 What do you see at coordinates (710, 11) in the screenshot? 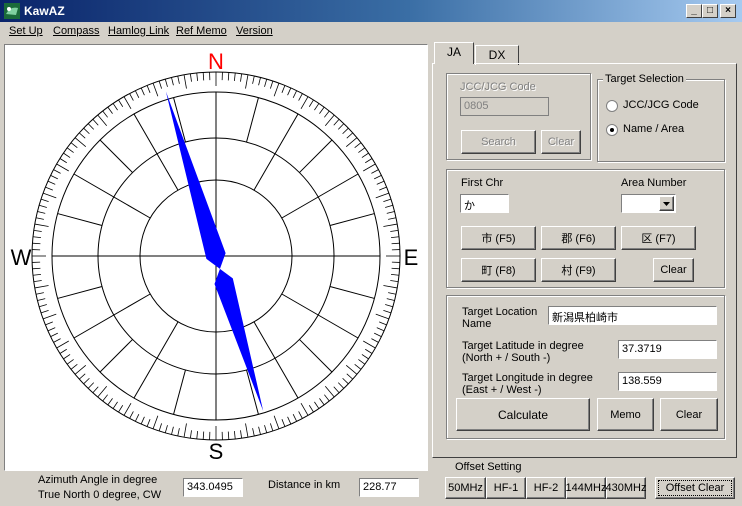
I see `maximize-button: □` at bounding box center [710, 11].